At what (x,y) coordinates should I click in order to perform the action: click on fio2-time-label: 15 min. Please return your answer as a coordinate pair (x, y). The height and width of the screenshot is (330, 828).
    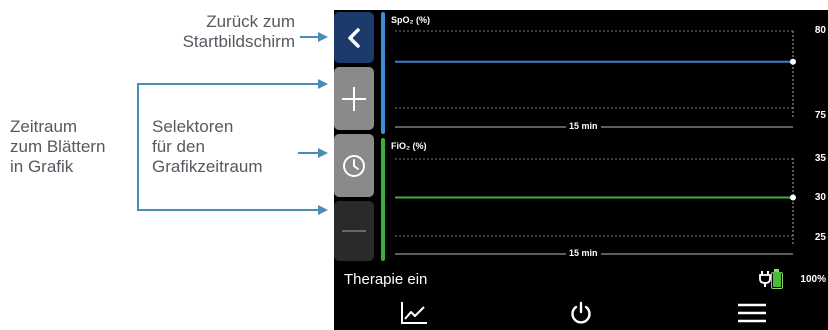
    Looking at the image, I should click on (583, 253).